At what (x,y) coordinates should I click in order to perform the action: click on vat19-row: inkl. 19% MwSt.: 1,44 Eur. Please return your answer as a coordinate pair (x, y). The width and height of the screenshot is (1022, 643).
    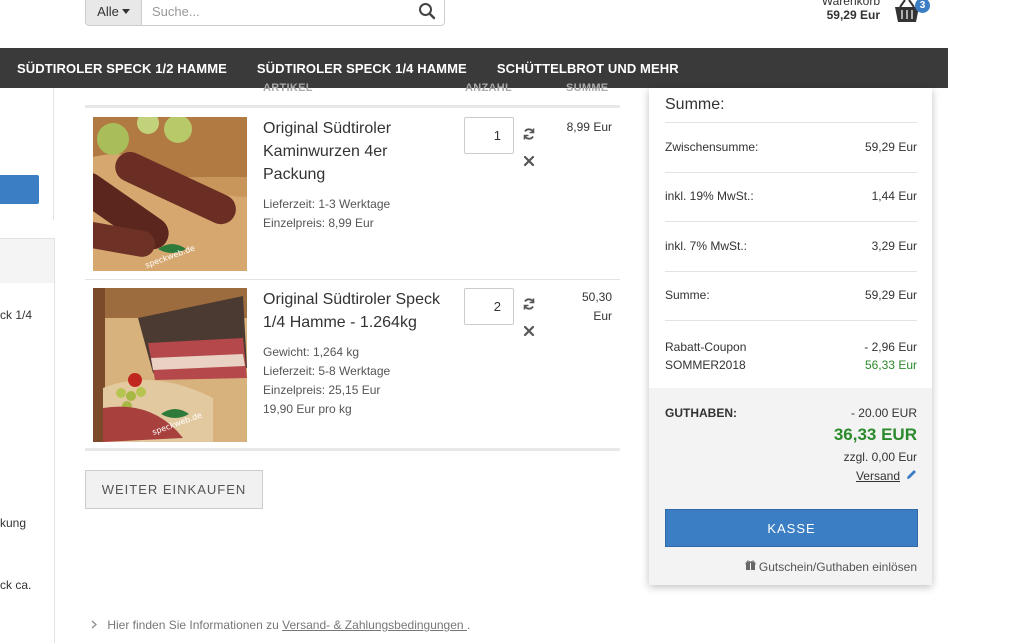
    Looking at the image, I should click on (791, 196).